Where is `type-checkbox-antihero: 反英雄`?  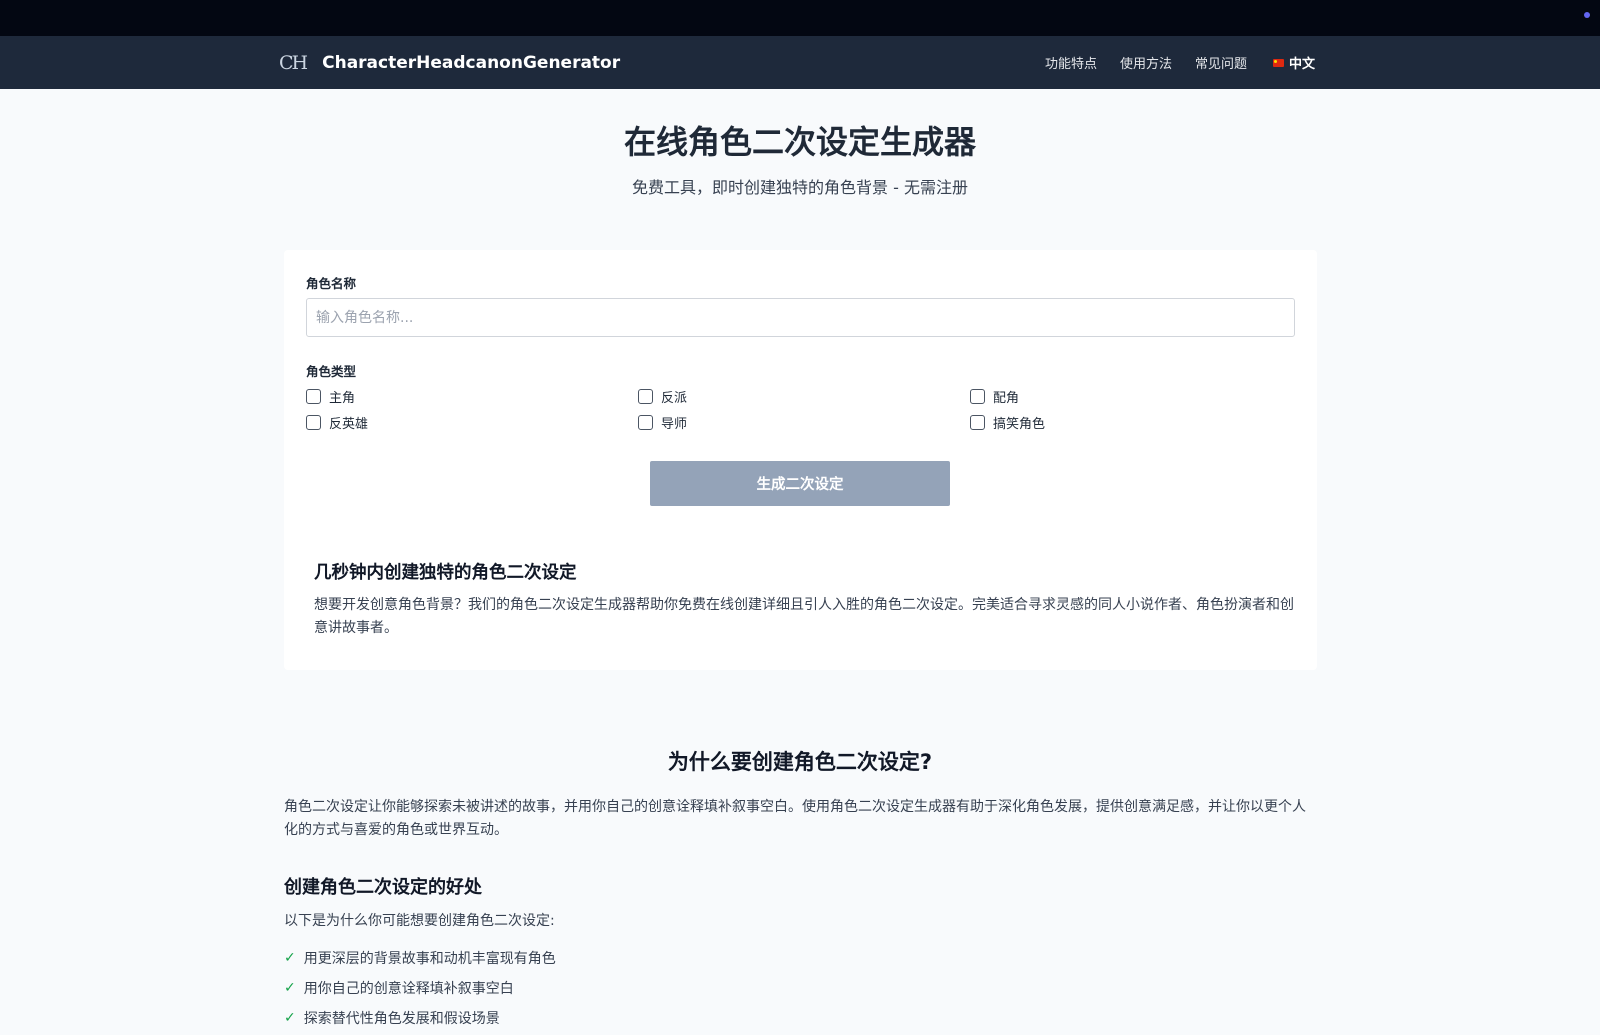 type-checkbox-antihero: 反英雄 is located at coordinates (337, 422).